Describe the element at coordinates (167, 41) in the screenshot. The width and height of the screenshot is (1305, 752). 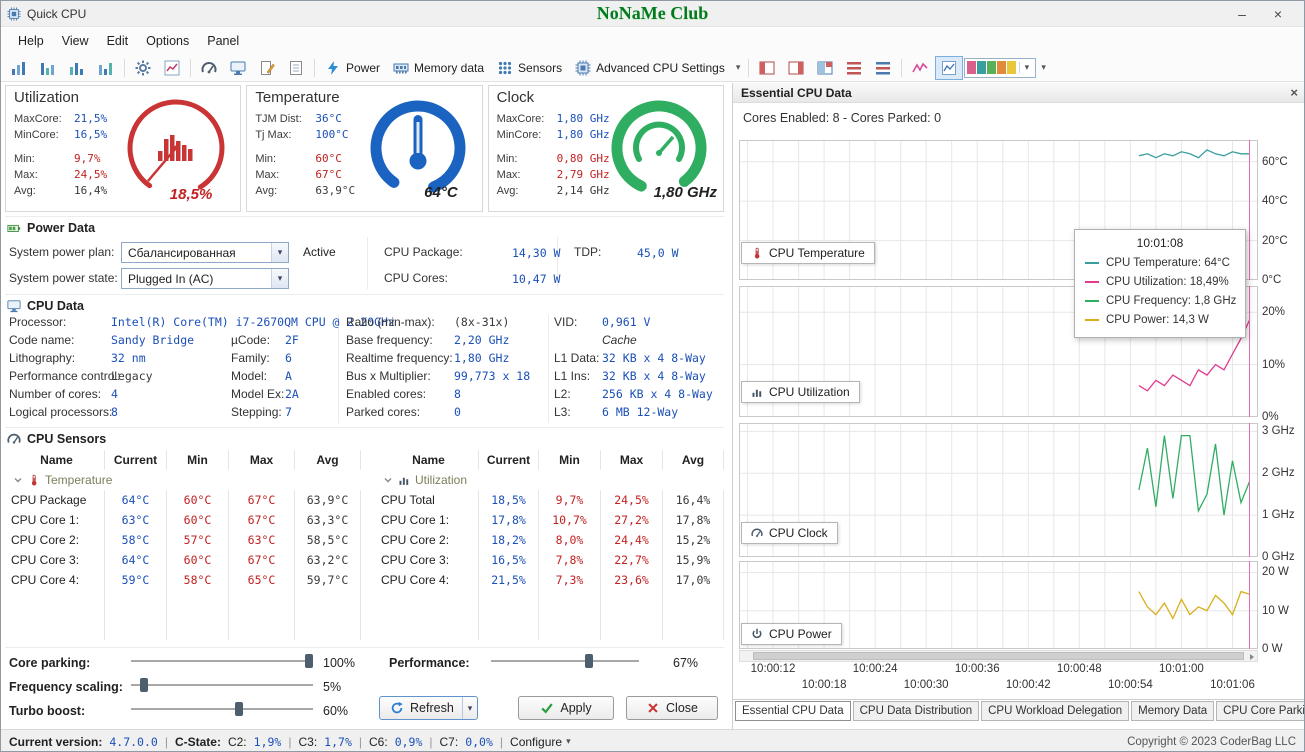
I see `menu-options: Options` at that location.